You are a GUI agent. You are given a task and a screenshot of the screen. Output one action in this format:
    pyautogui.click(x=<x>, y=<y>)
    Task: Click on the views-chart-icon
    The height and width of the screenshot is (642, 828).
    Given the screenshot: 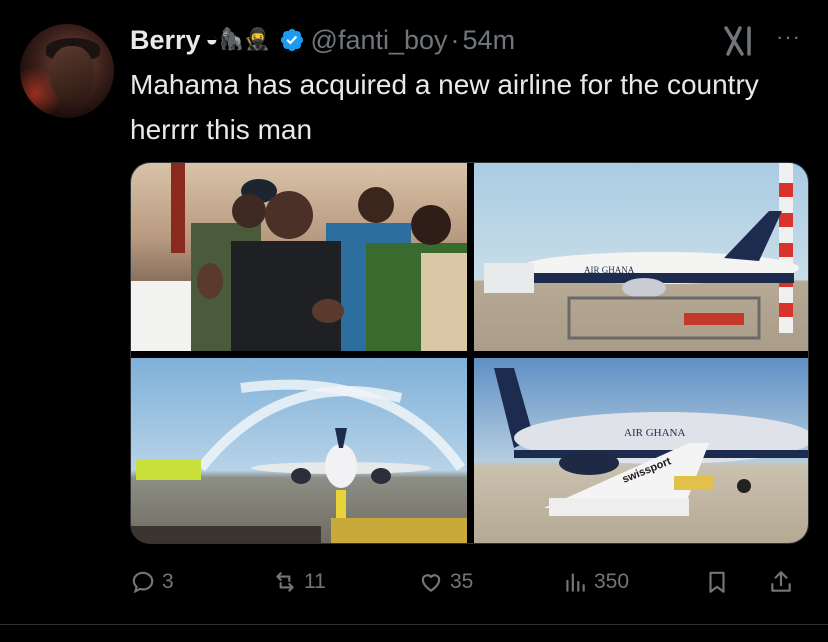 What is the action you would take?
    pyautogui.click(x=575, y=582)
    